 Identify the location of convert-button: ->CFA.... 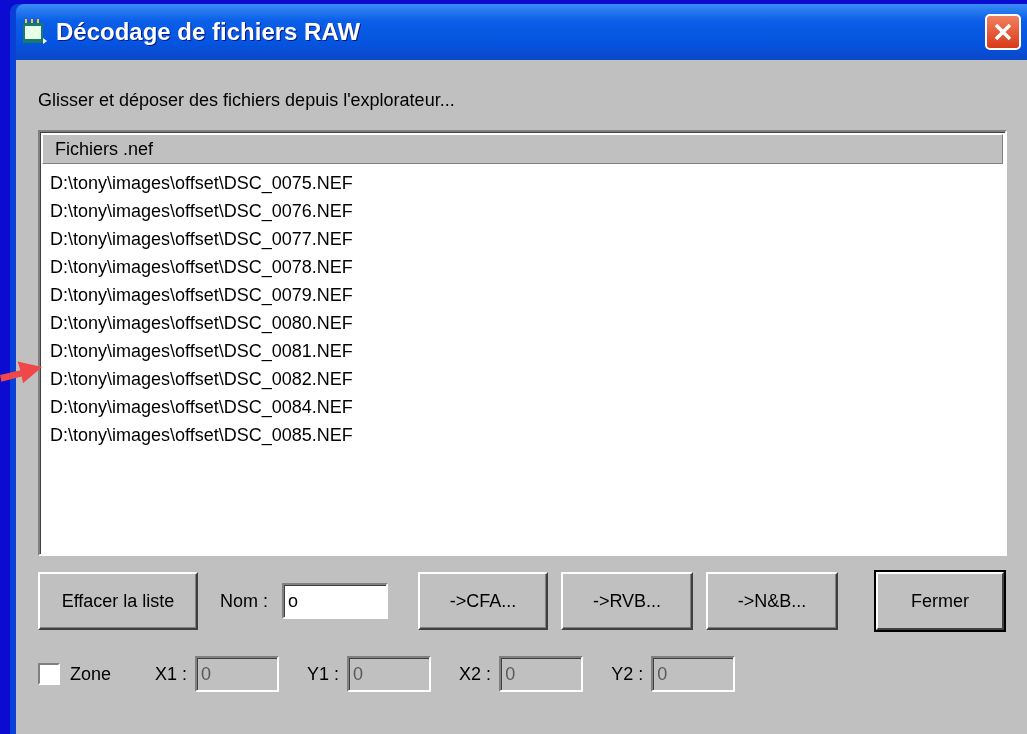
(483, 601).